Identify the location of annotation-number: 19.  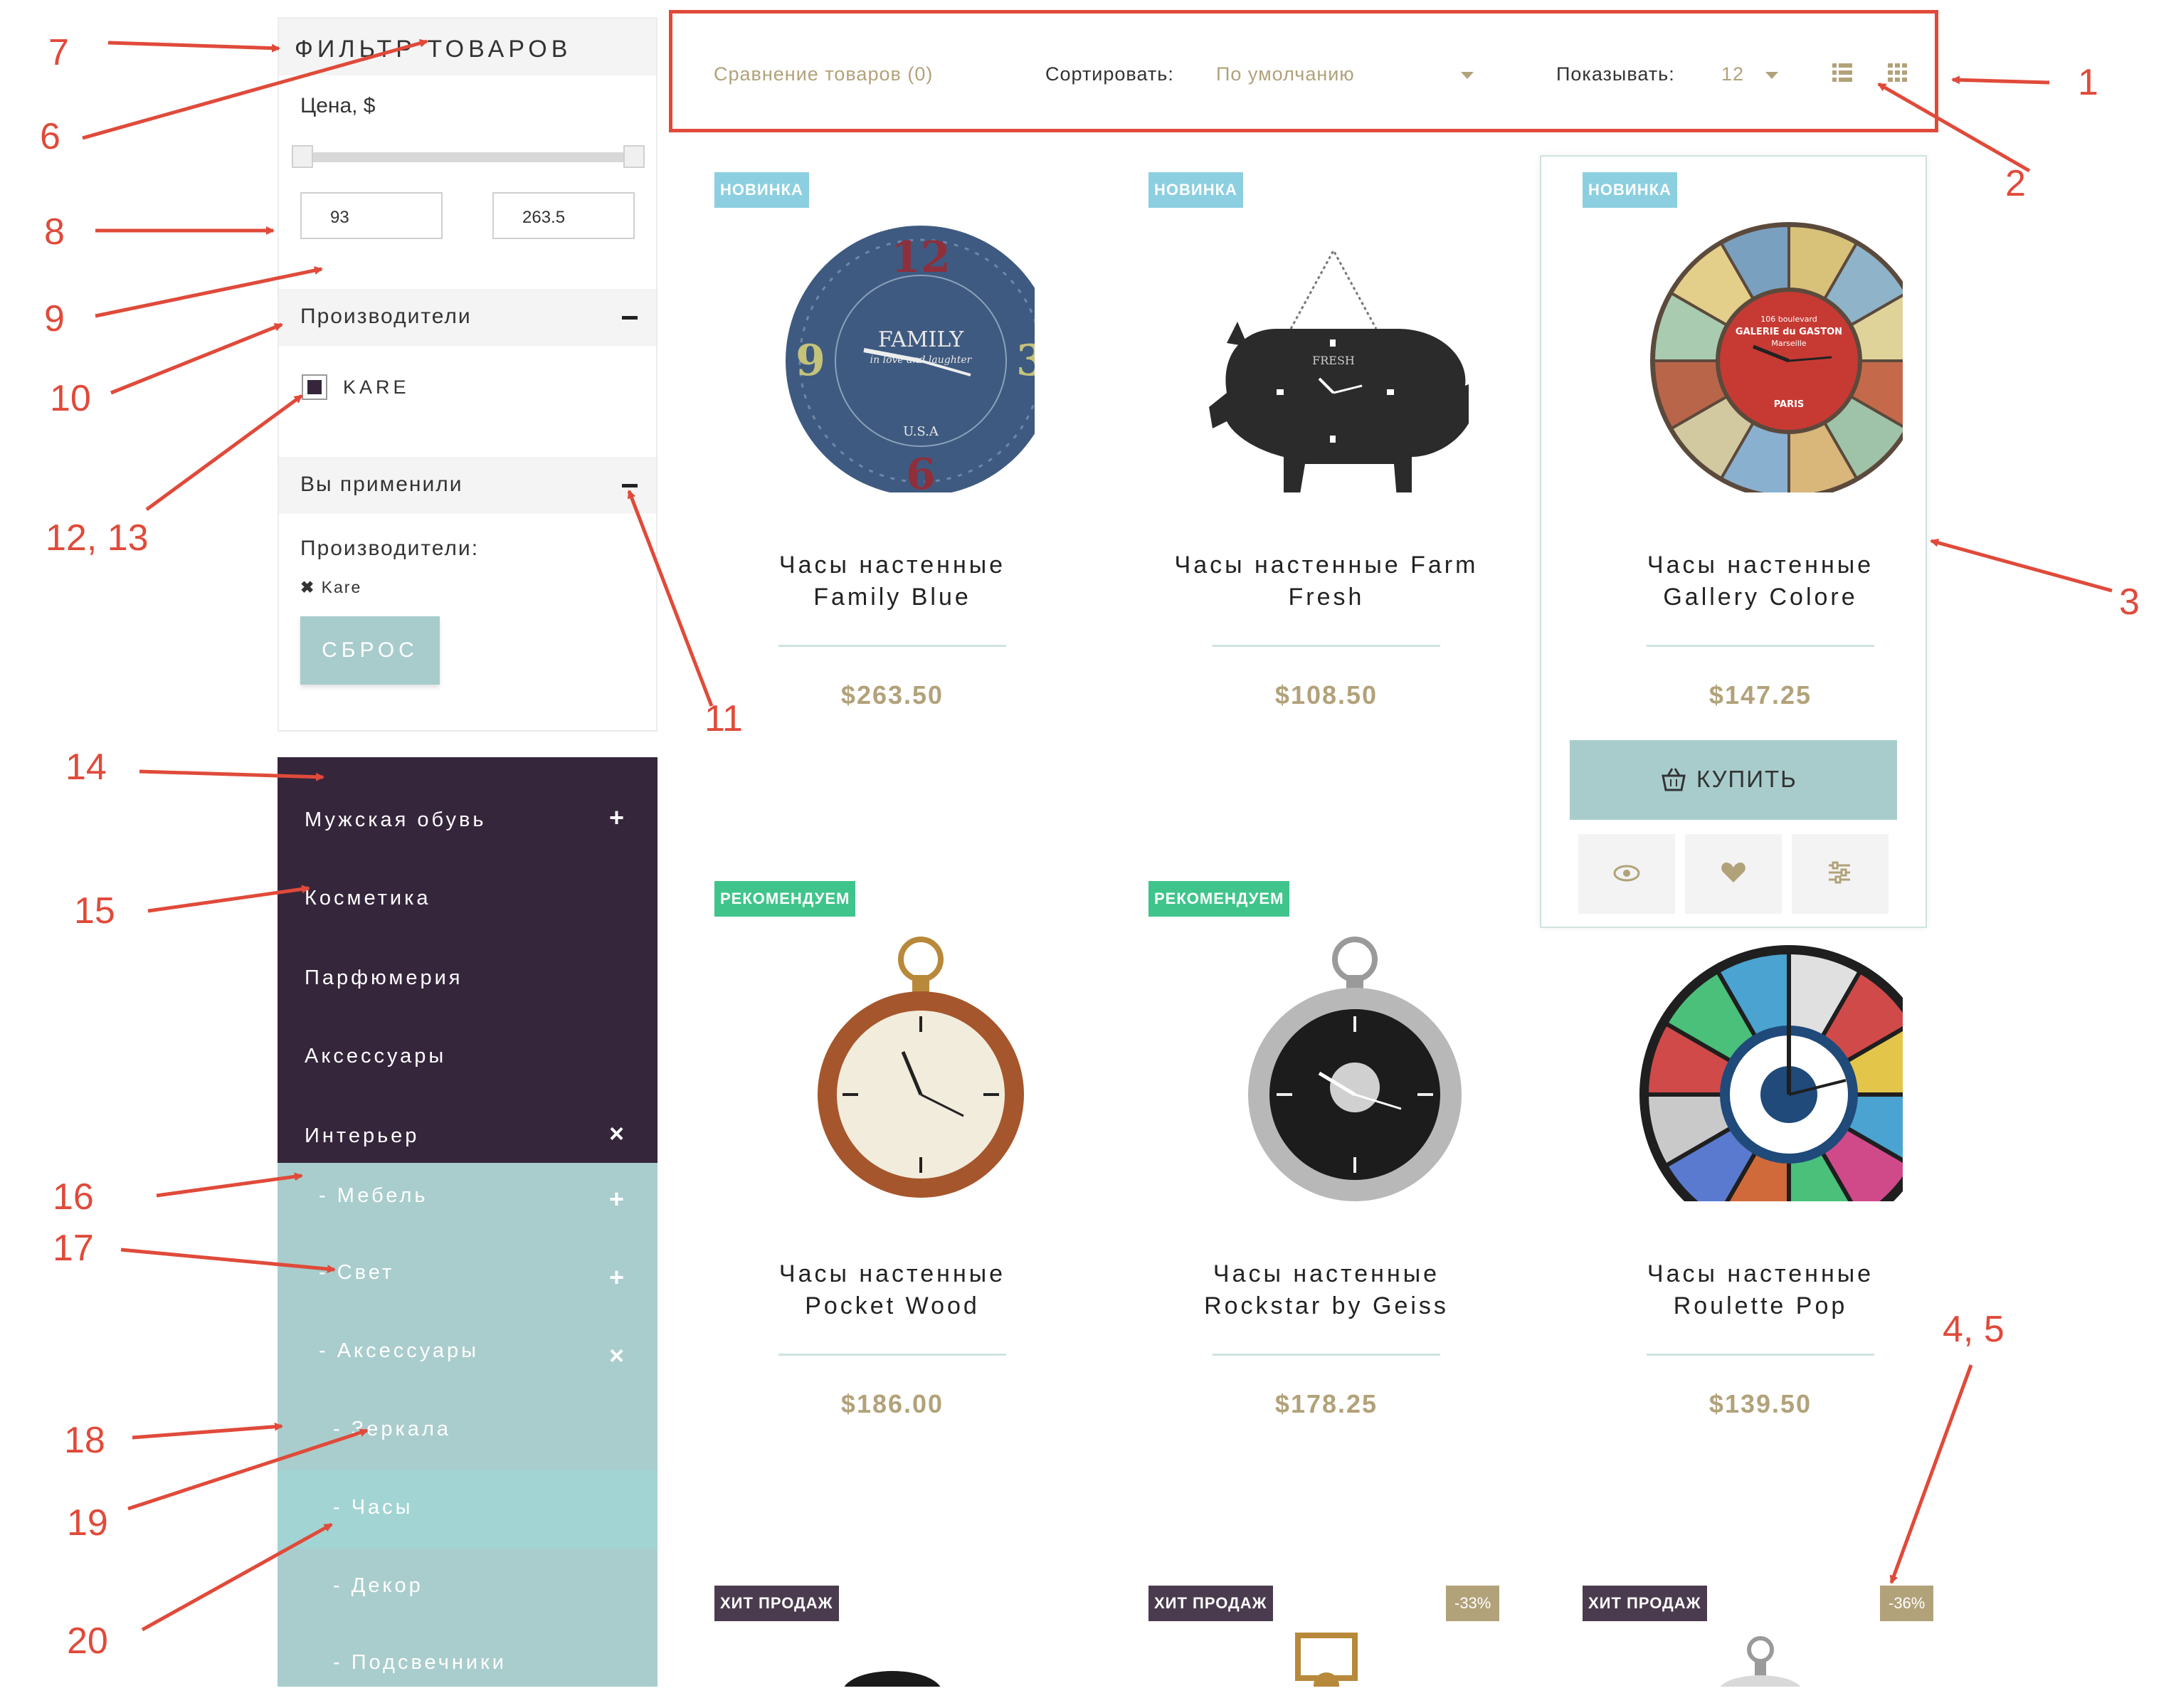
(87, 1523).